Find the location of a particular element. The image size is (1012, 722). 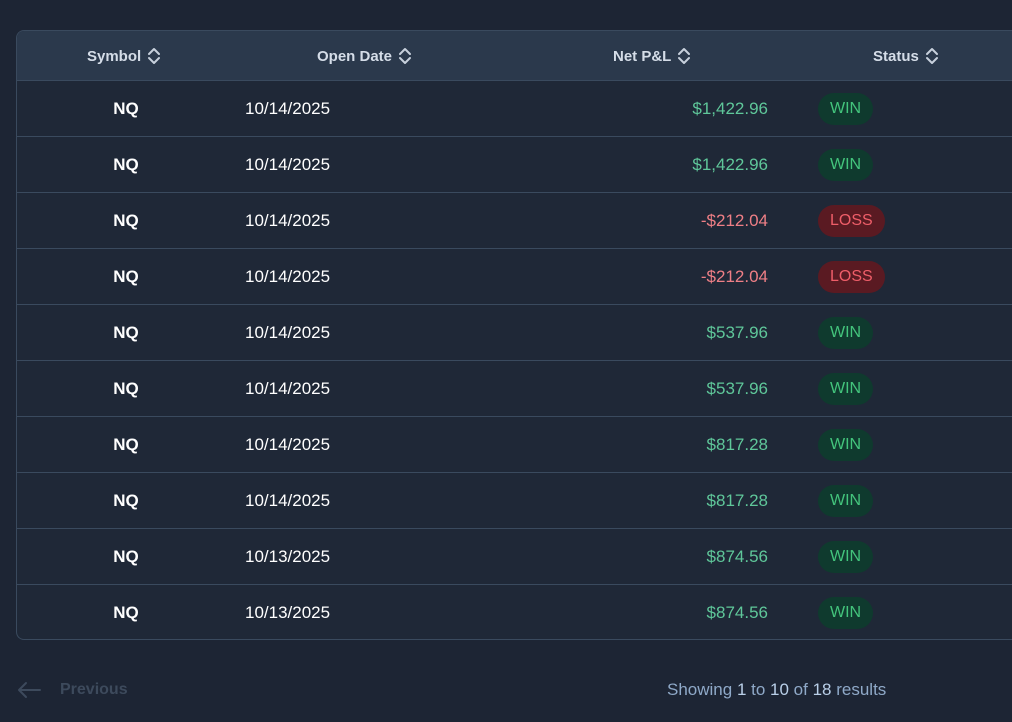

arrow-left-icon is located at coordinates (29, 690).